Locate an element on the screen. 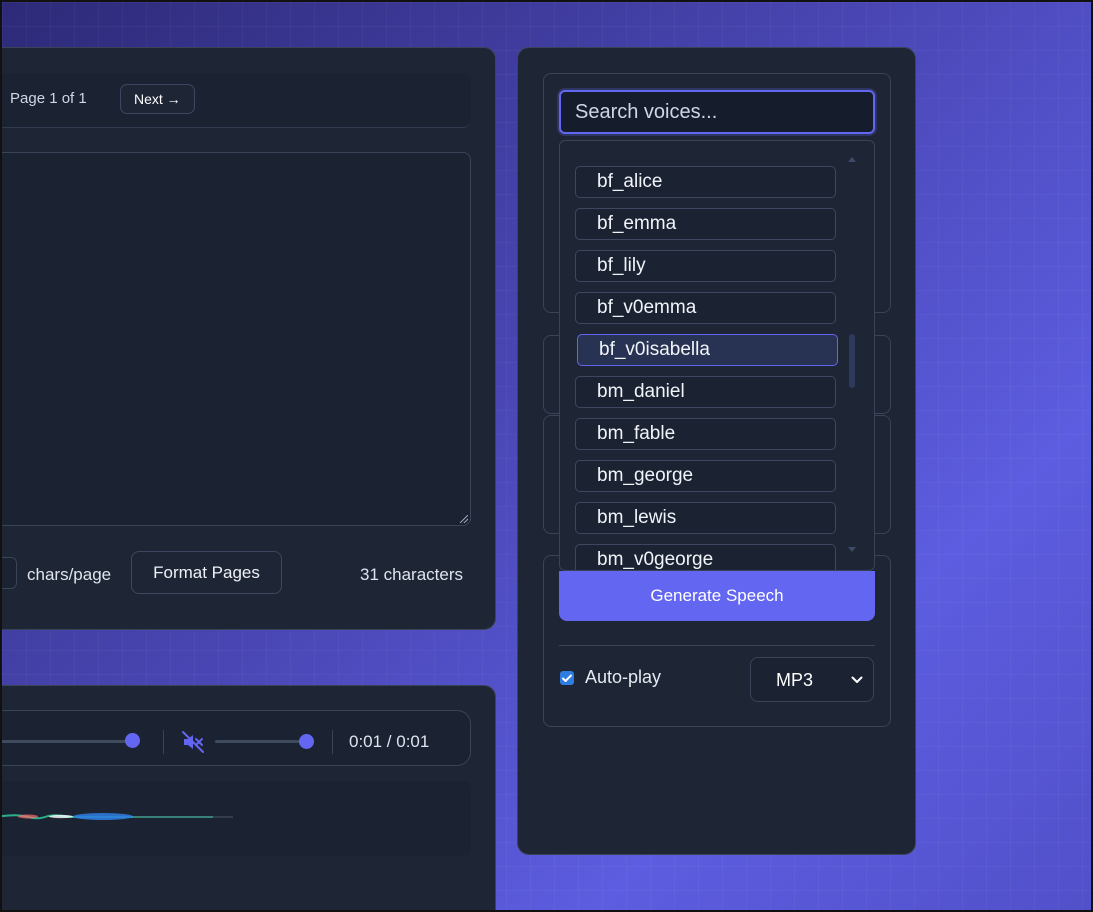 Image resolution: width=1093 pixels, height=912 pixels. scroll-down-icon is located at coordinates (852, 549).